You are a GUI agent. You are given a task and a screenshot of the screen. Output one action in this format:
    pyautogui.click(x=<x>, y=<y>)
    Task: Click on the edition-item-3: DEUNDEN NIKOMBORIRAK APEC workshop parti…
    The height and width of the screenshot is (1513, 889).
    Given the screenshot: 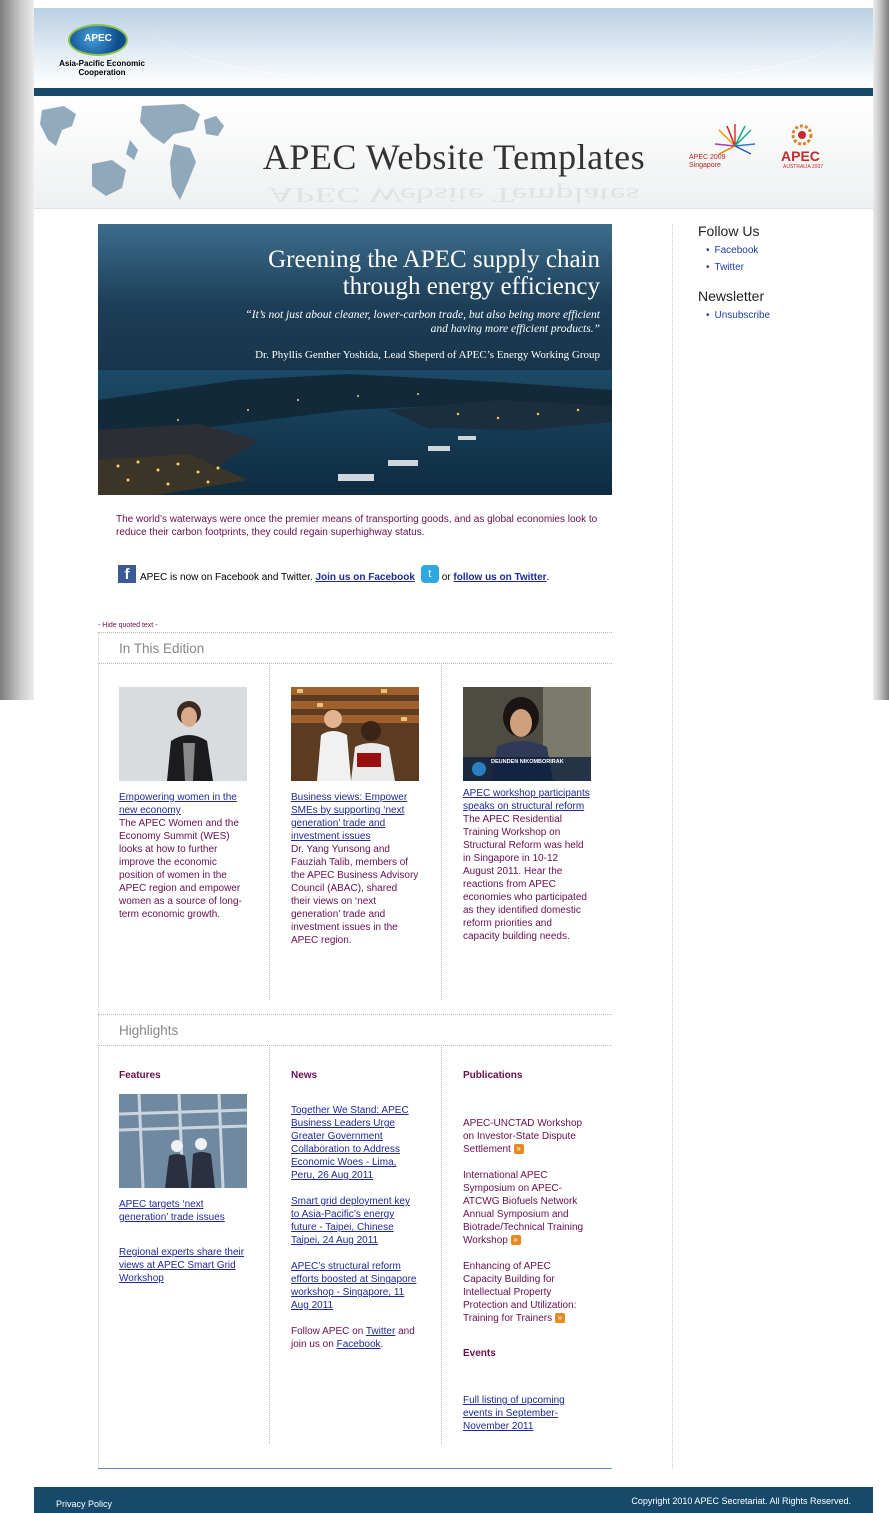 What is the action you would take?
    pyautogui.click(x=527, y=815)
    